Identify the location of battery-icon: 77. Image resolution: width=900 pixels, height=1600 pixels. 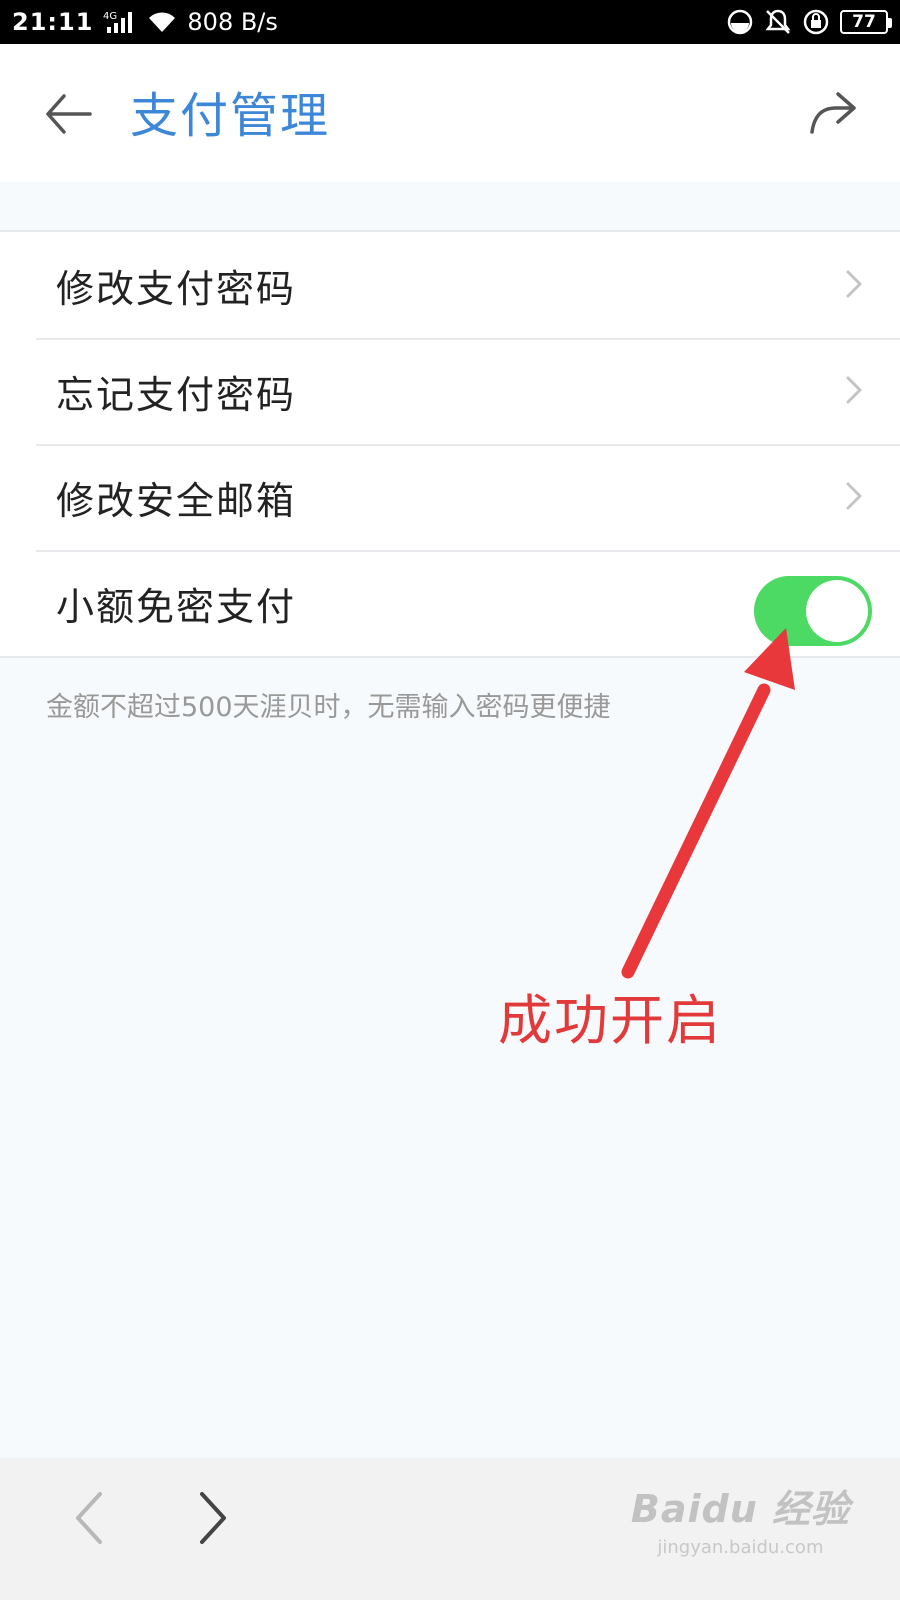
(866, 22).